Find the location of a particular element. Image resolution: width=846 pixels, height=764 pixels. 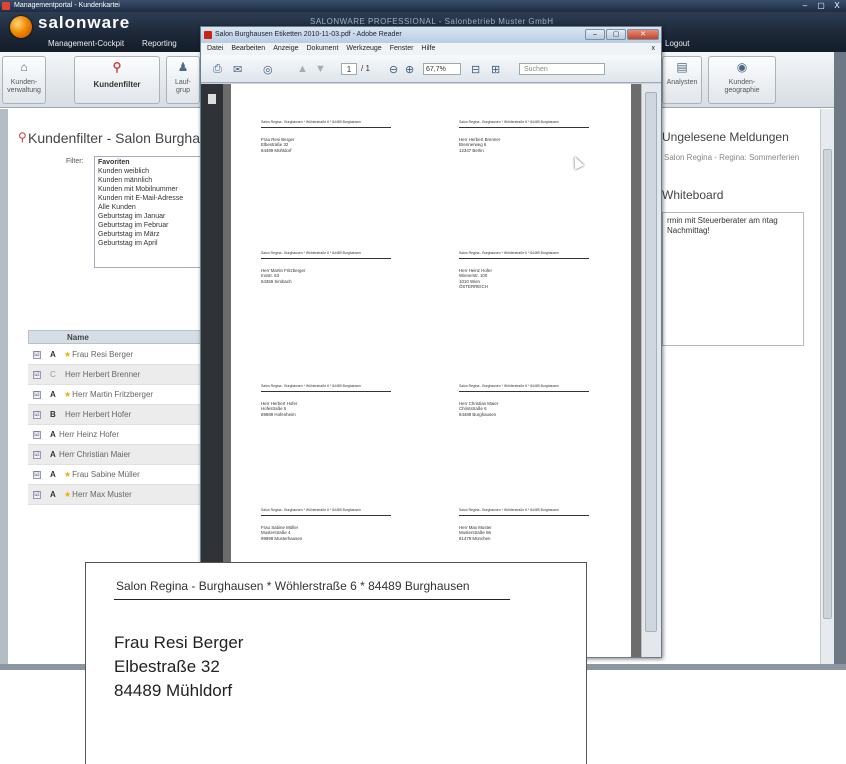

pages-icon is located at coordinates (212, 99).